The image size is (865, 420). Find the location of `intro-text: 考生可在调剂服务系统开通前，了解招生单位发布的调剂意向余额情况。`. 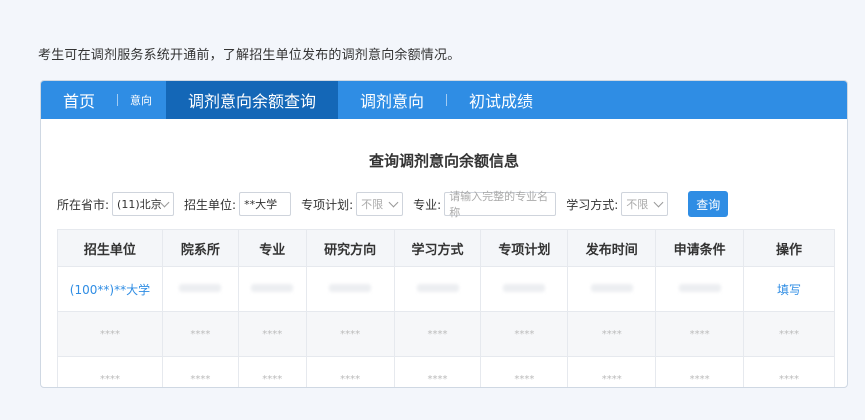

intro-text: 考生可在调剂服务系统开通前，了解招生单位发布的调剂意向余额情况。 is located at coordinates (249, 55).